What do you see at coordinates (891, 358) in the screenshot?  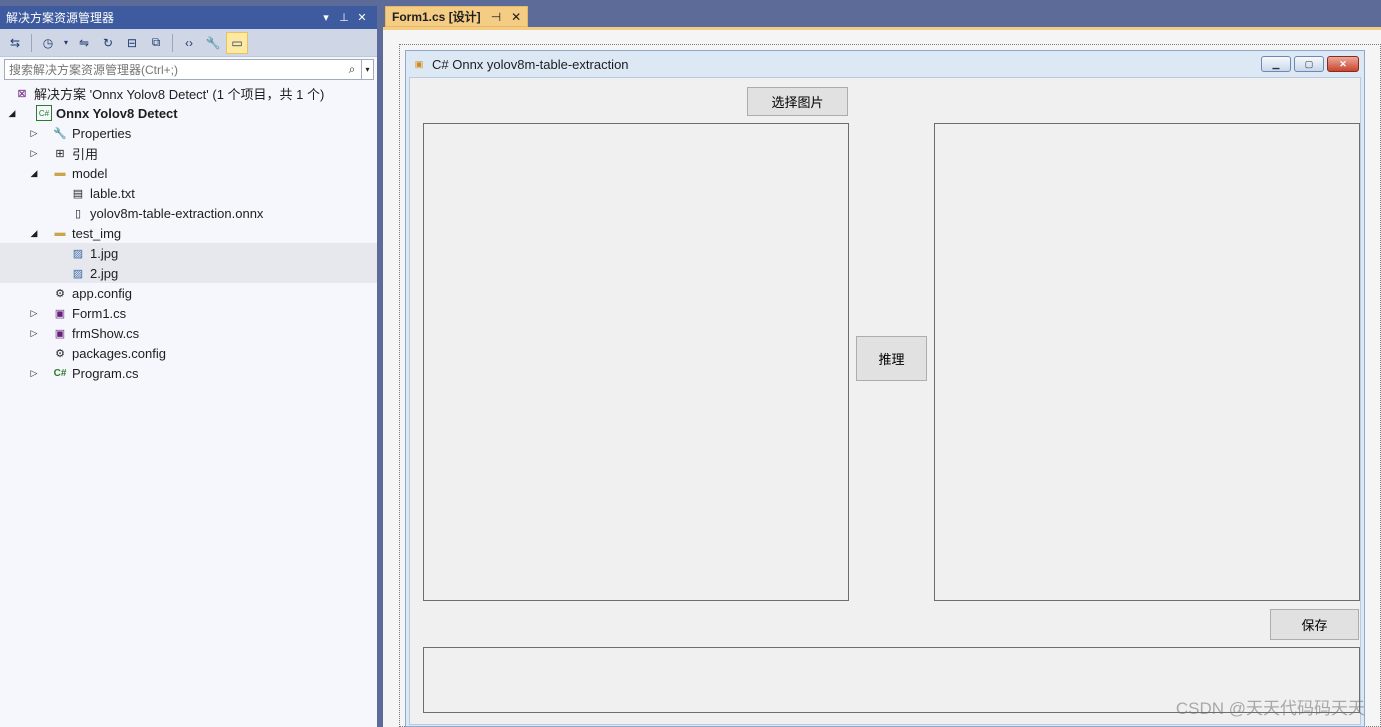 I see `infer-button: 推理` at bounding box center [891, 358].